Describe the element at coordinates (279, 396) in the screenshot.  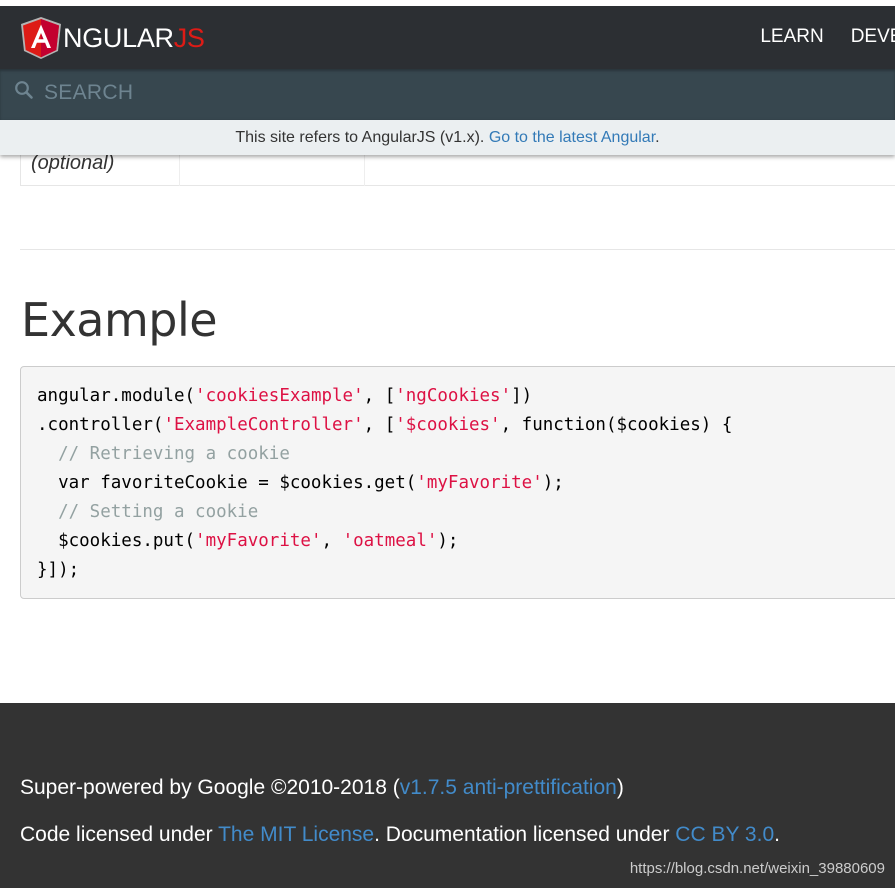
I see `code-string: 'cookiesExample'` at that location.